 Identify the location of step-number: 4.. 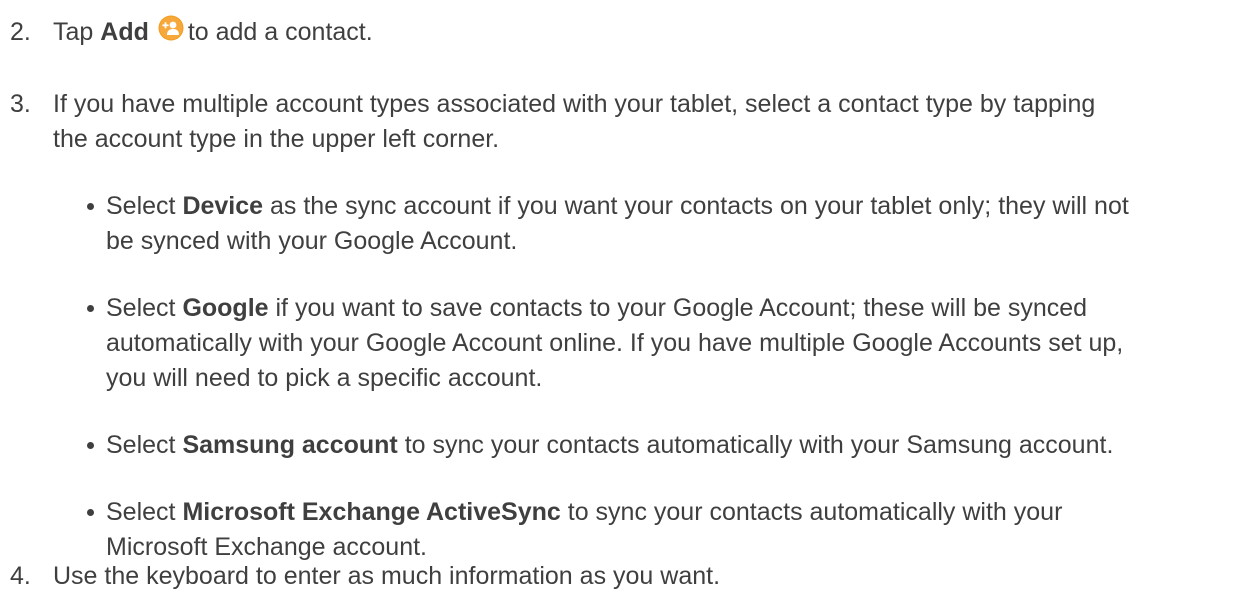
(20, 576).